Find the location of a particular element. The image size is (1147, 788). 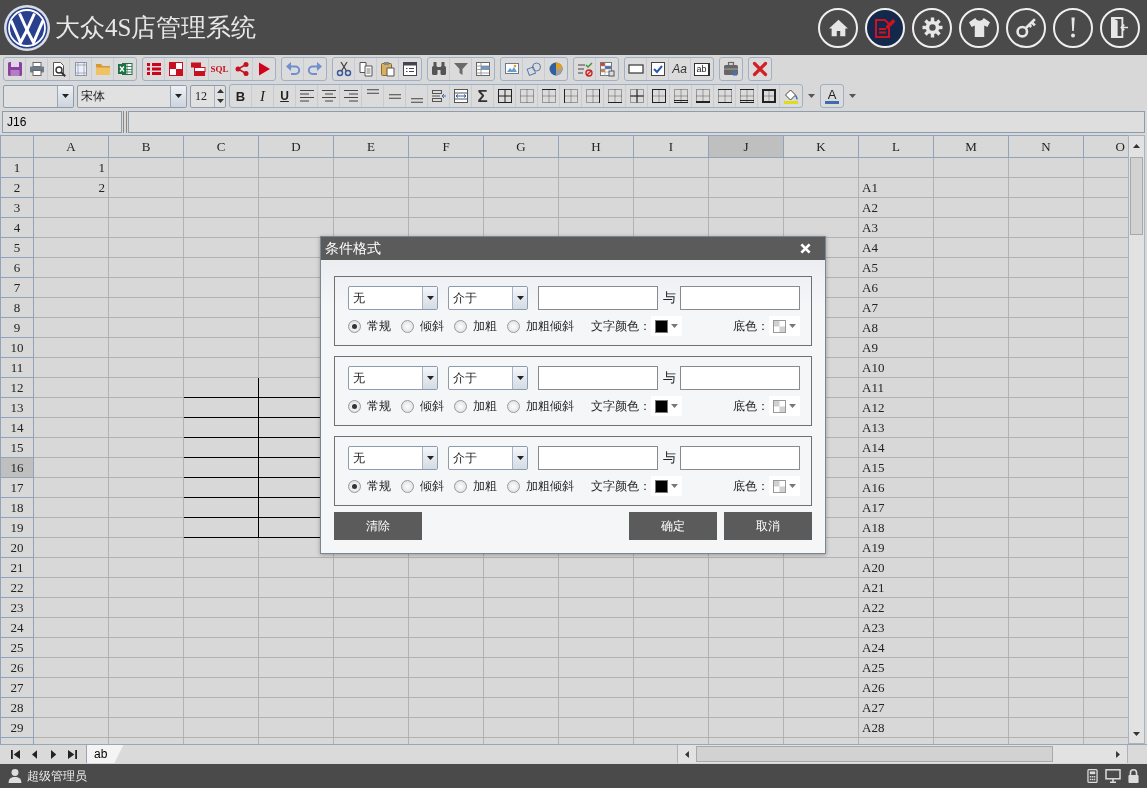

column-header: L is located at coordinates (896, 146).